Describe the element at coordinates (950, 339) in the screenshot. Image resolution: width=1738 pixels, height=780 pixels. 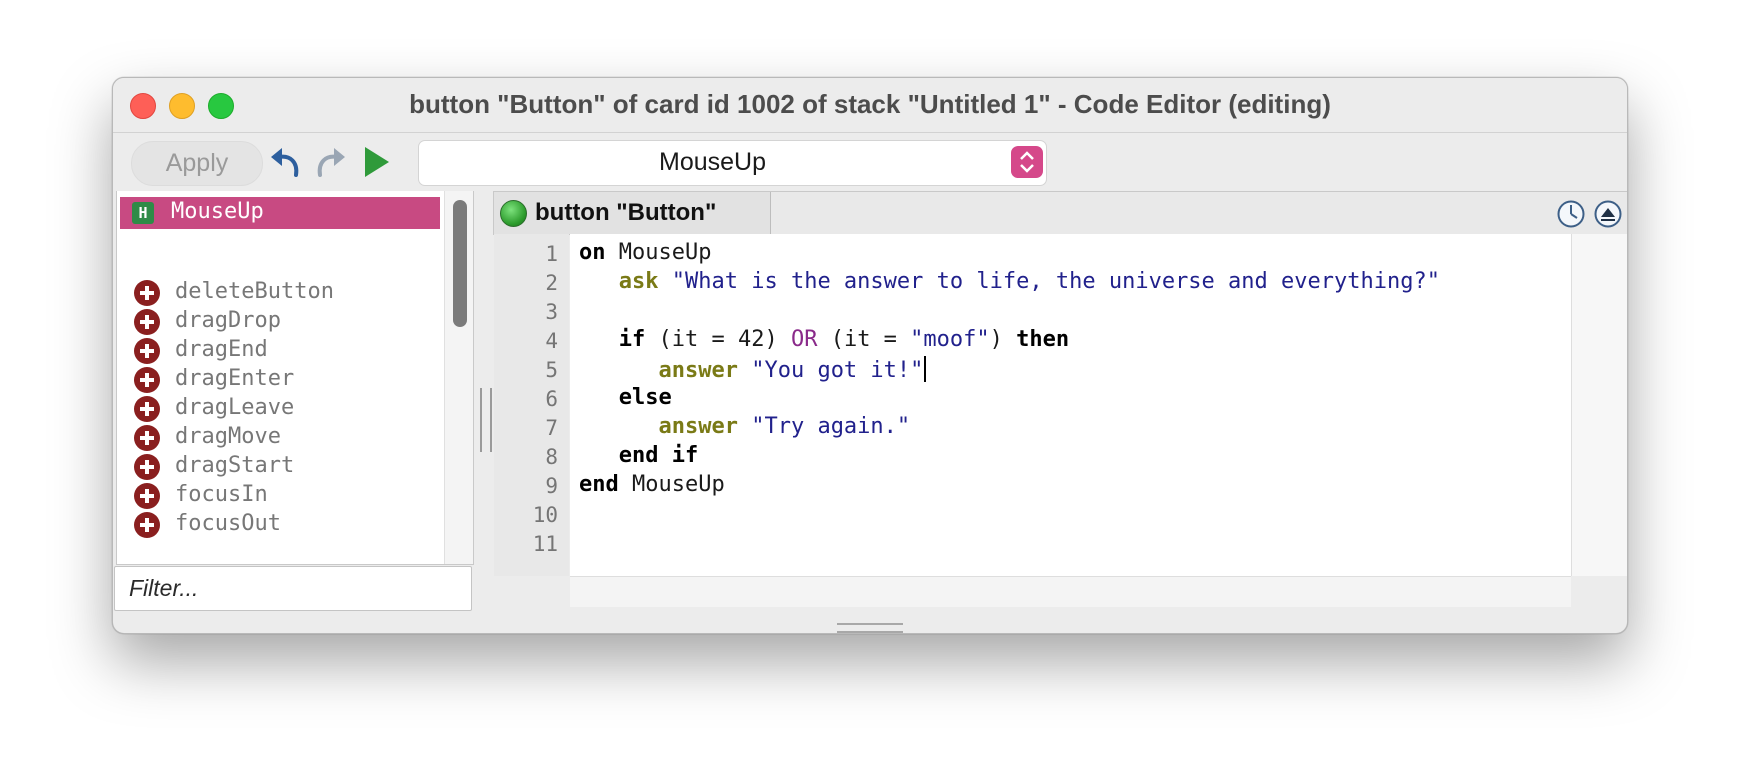
I see `code-token-str: "moof"` at that location.